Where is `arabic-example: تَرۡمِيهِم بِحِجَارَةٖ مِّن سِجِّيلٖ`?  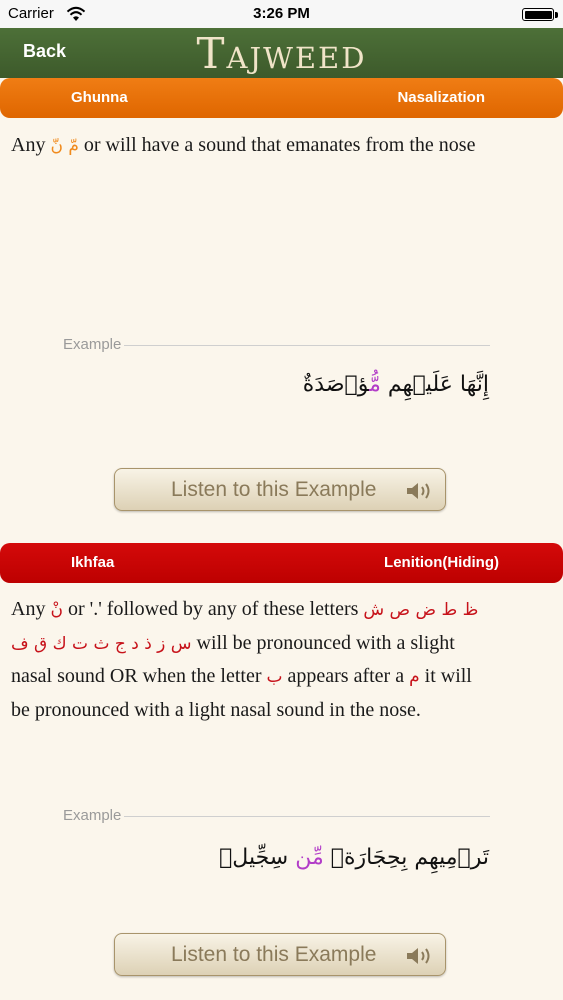
arabic-example: تَرۡمِيهِم بِحِجَارَةٖ مِّن سِجِّيلٖ is located at coordinates (354, 857).